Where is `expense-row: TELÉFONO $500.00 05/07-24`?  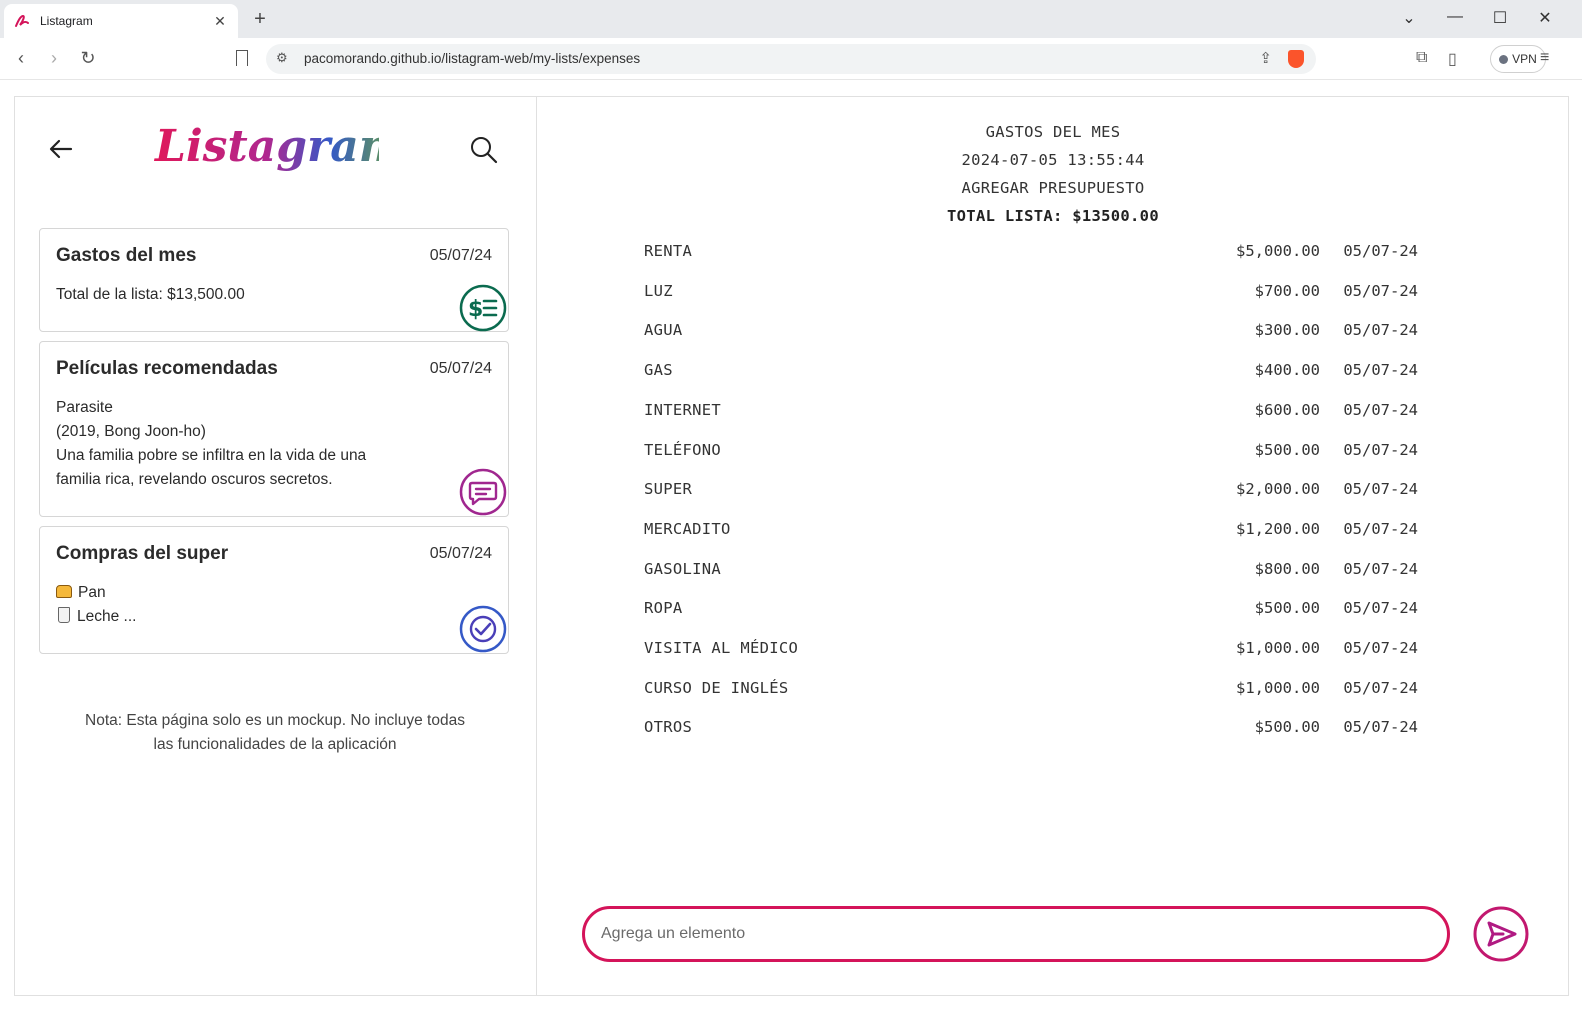
expense-row: TELÉFONO $500.00 05/07-24 is located at coordinates (1034, 453).